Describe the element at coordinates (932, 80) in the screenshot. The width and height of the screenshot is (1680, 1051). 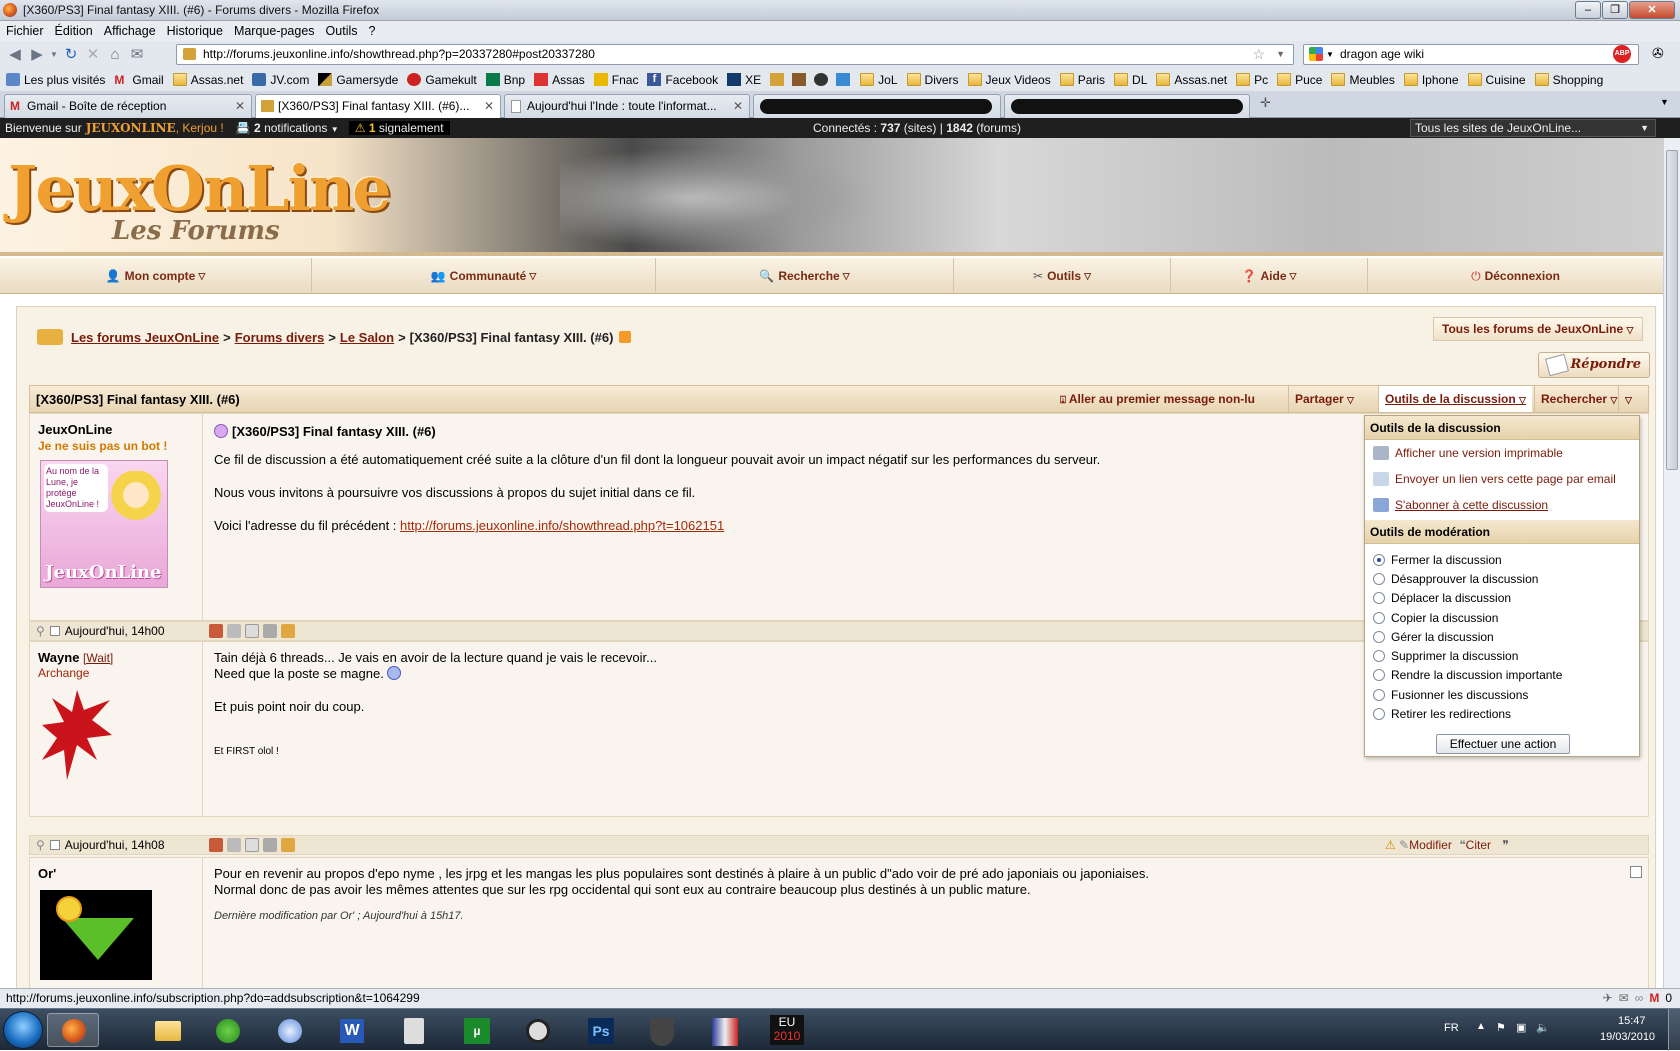
I see `bookmark-divers: Divers` at that location.